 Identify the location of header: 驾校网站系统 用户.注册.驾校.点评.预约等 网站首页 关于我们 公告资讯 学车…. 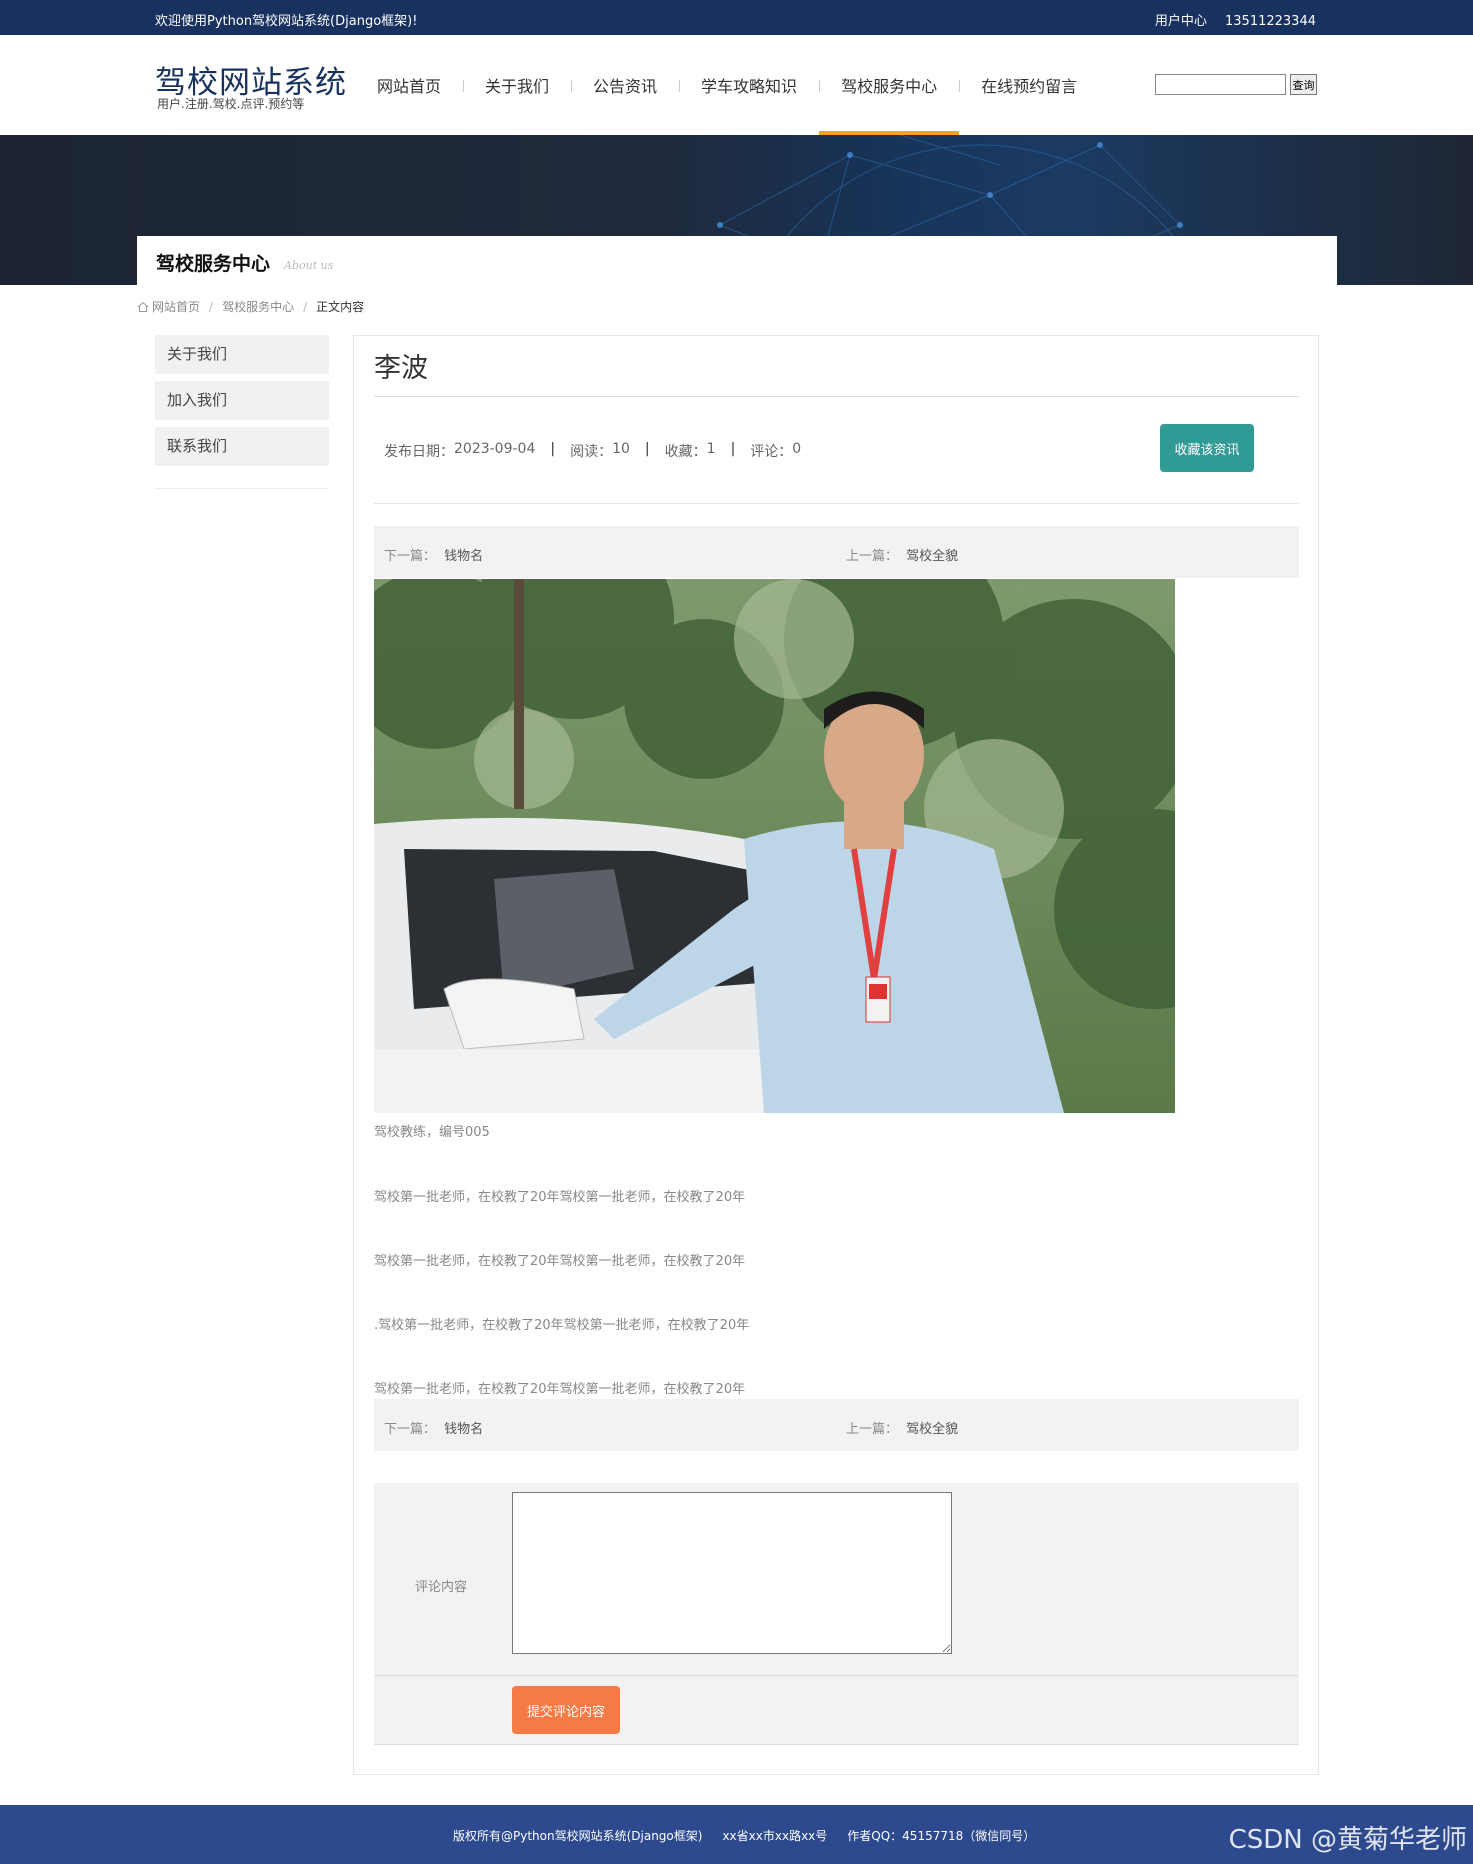
(736, 85).